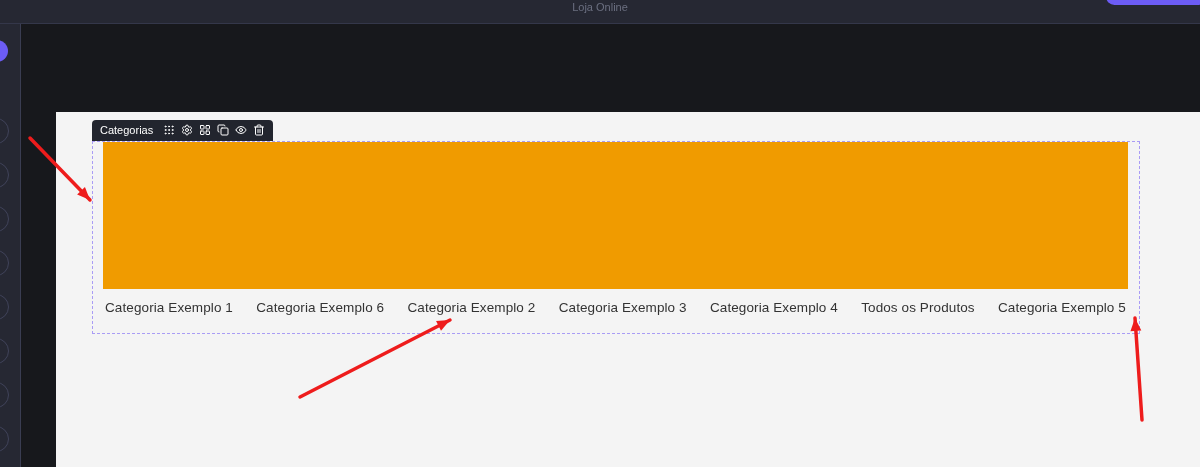 The width and height of the screenshot is (1200, 467). I want to click on category-link: Categoria Exemplo 5, so click(1061, 308).